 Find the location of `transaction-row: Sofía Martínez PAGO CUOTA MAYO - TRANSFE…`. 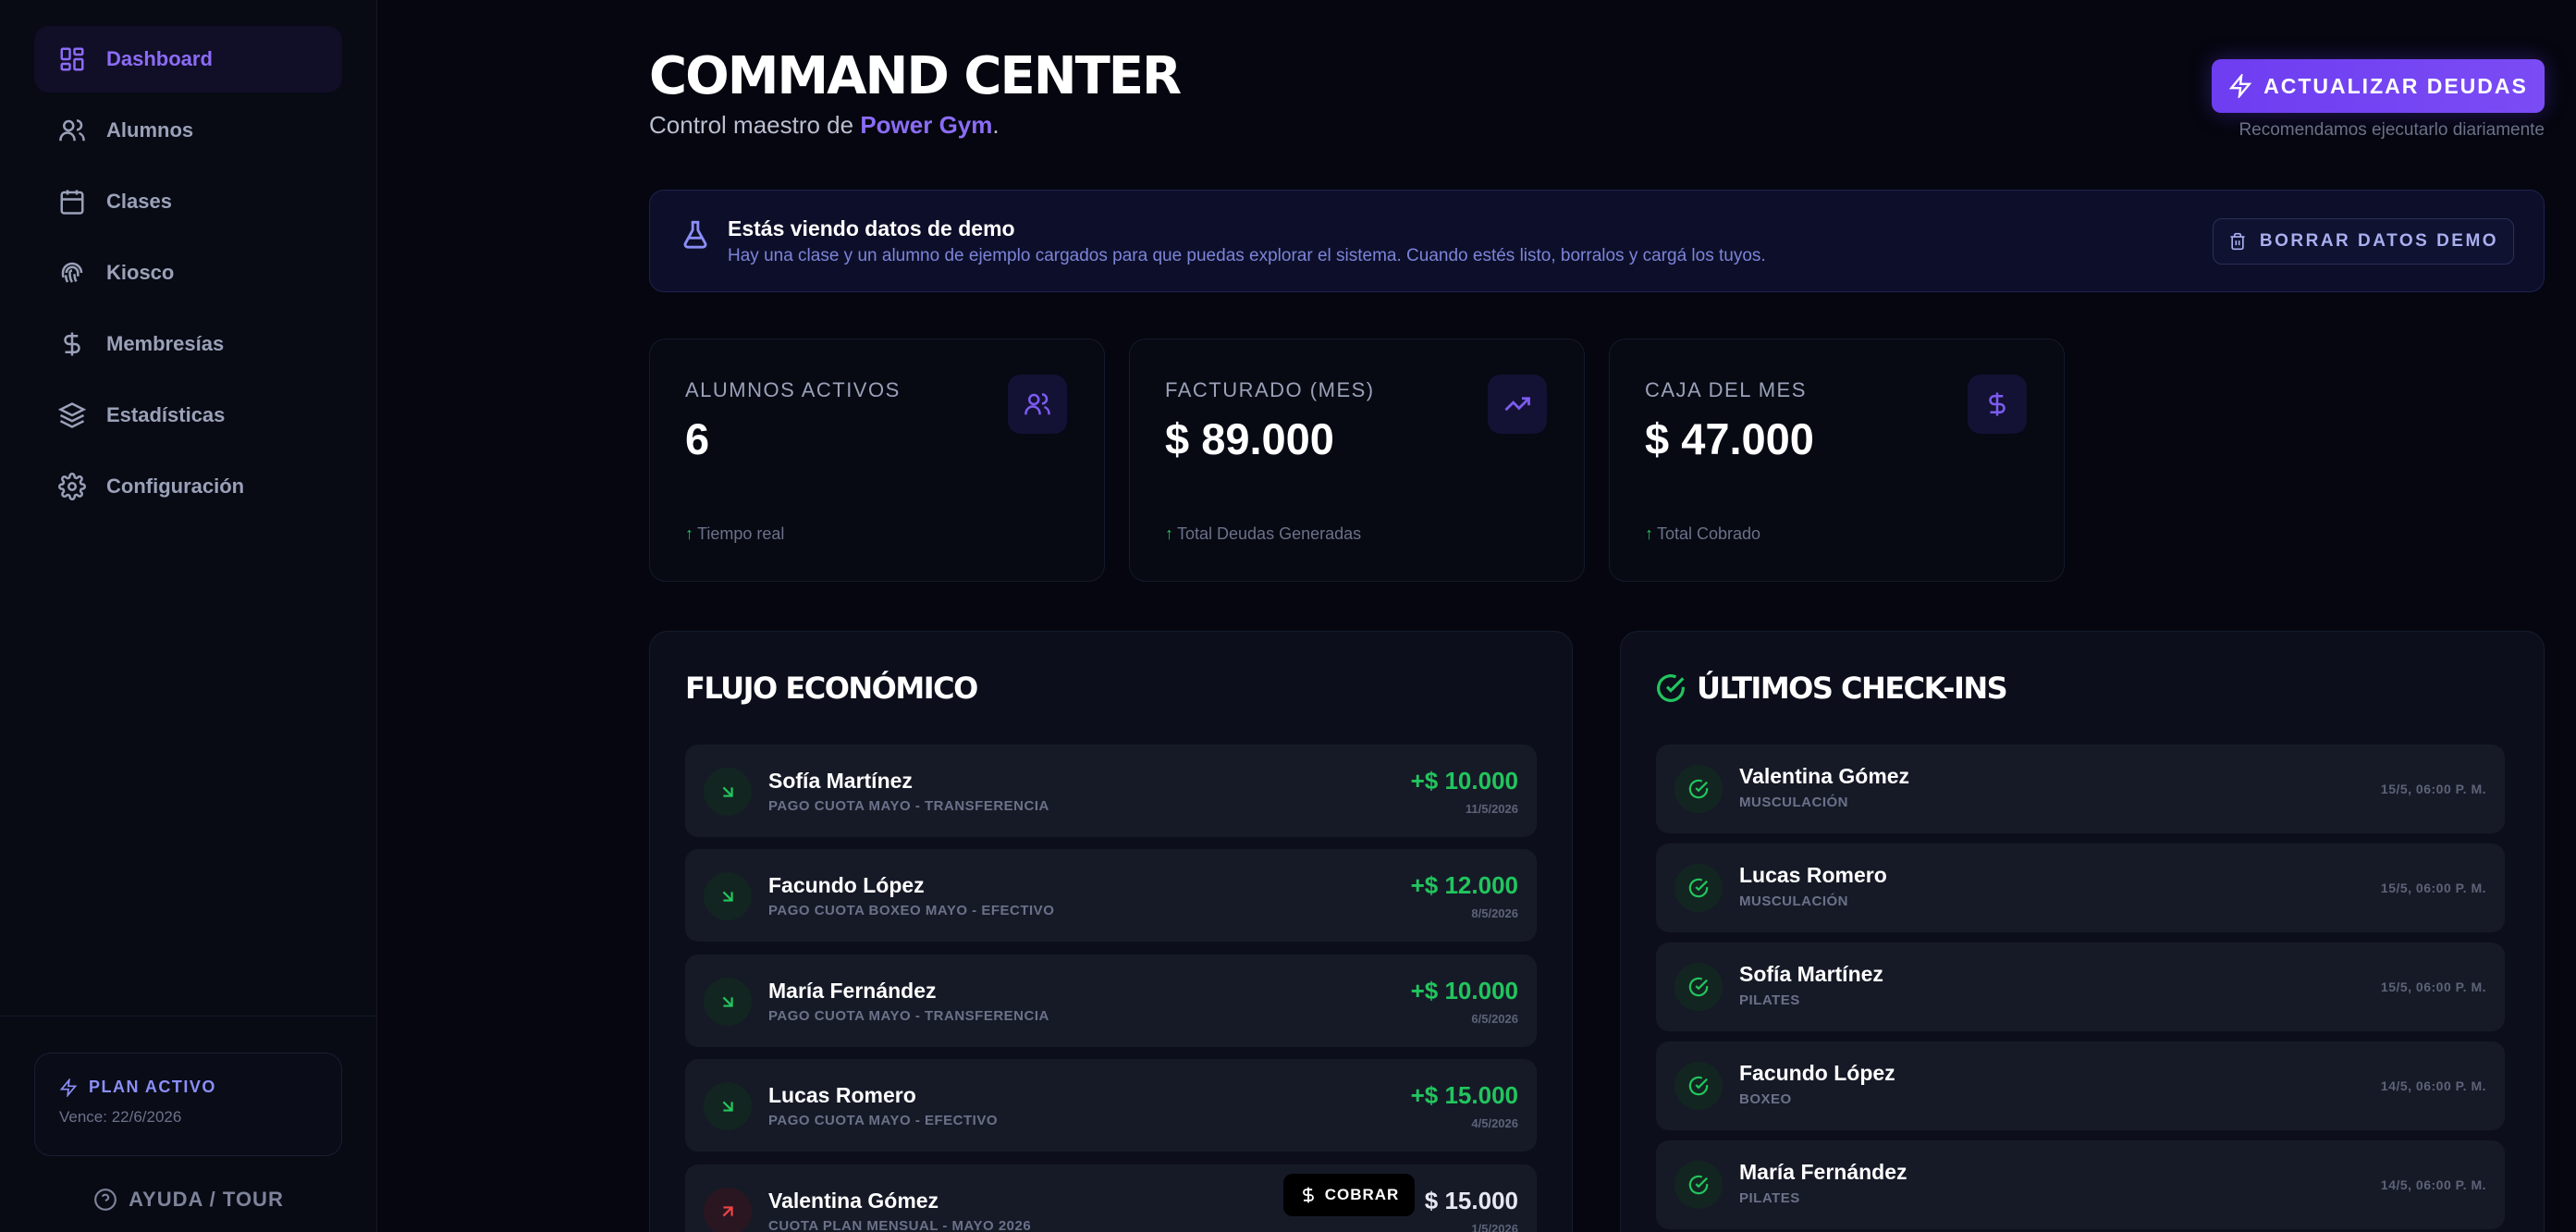

transaction-row: Sofía Martínez PAGO CUOTA MAYO - TRANSFE… is located at coordinates (1111, 791).